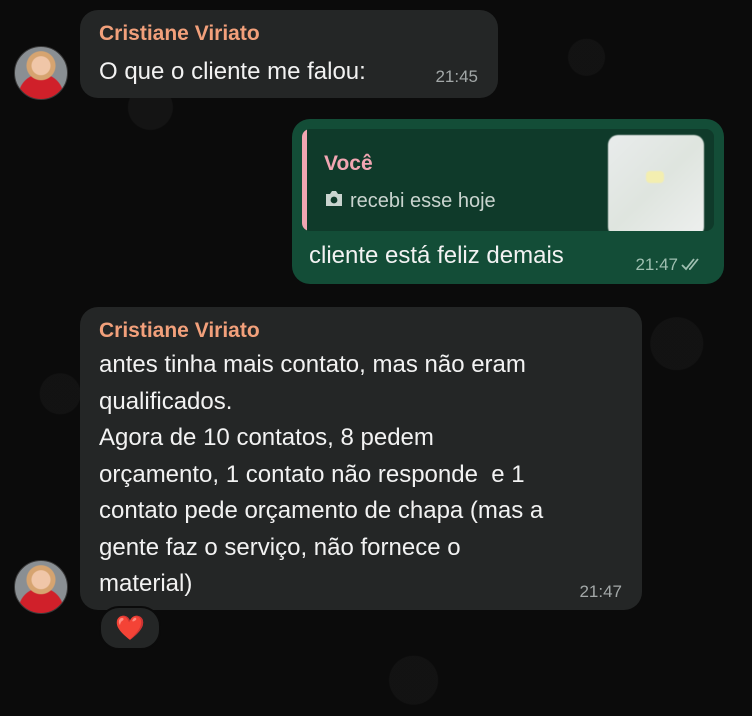 The image size is (752, 716). What do you see at coordinates (232, 71) in the screenshot?
I see `message-text: O que o cliente me falou:` at bounding box center [232, 71].